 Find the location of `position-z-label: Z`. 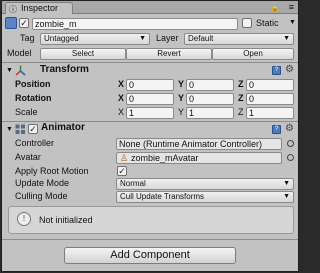

position-z-label: Z is located at coordinates (241, 84).